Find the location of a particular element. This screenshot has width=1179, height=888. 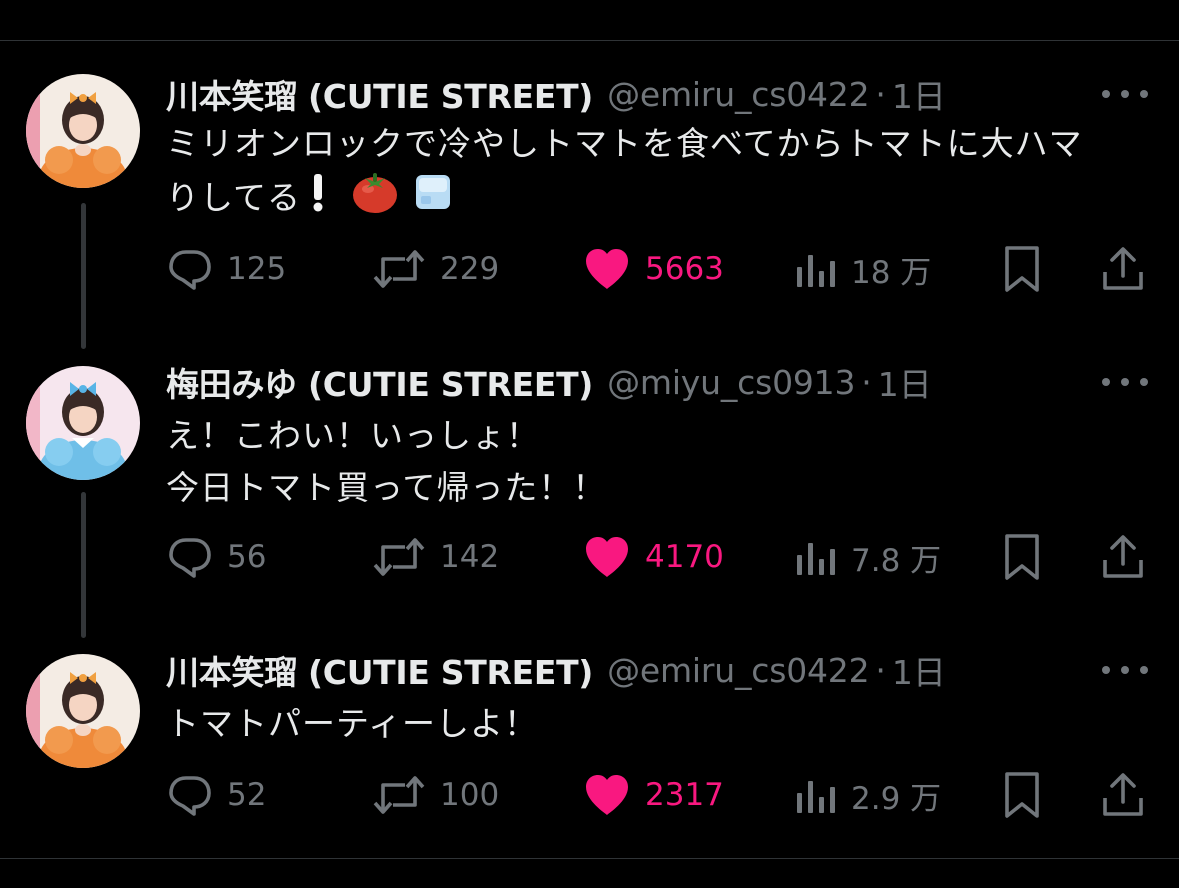

like-count: 4170 is located at coordinates (684, 557).